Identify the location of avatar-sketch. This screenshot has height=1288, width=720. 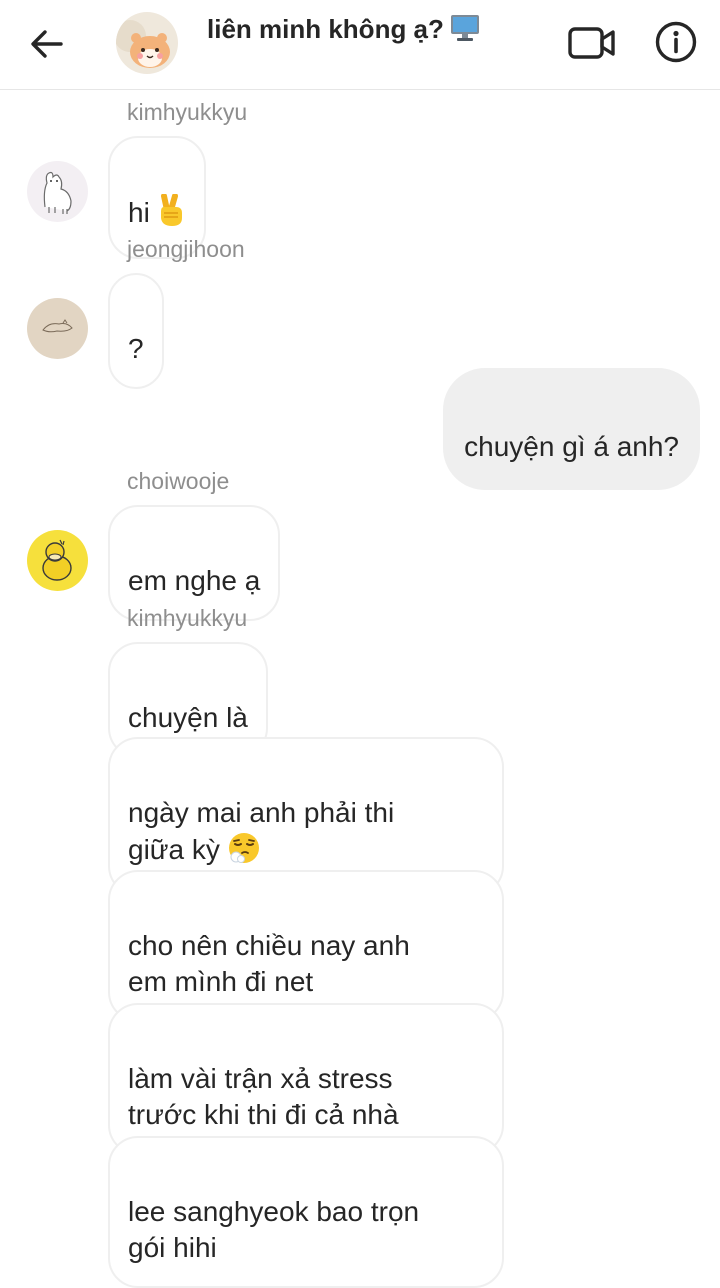
(57, 328).